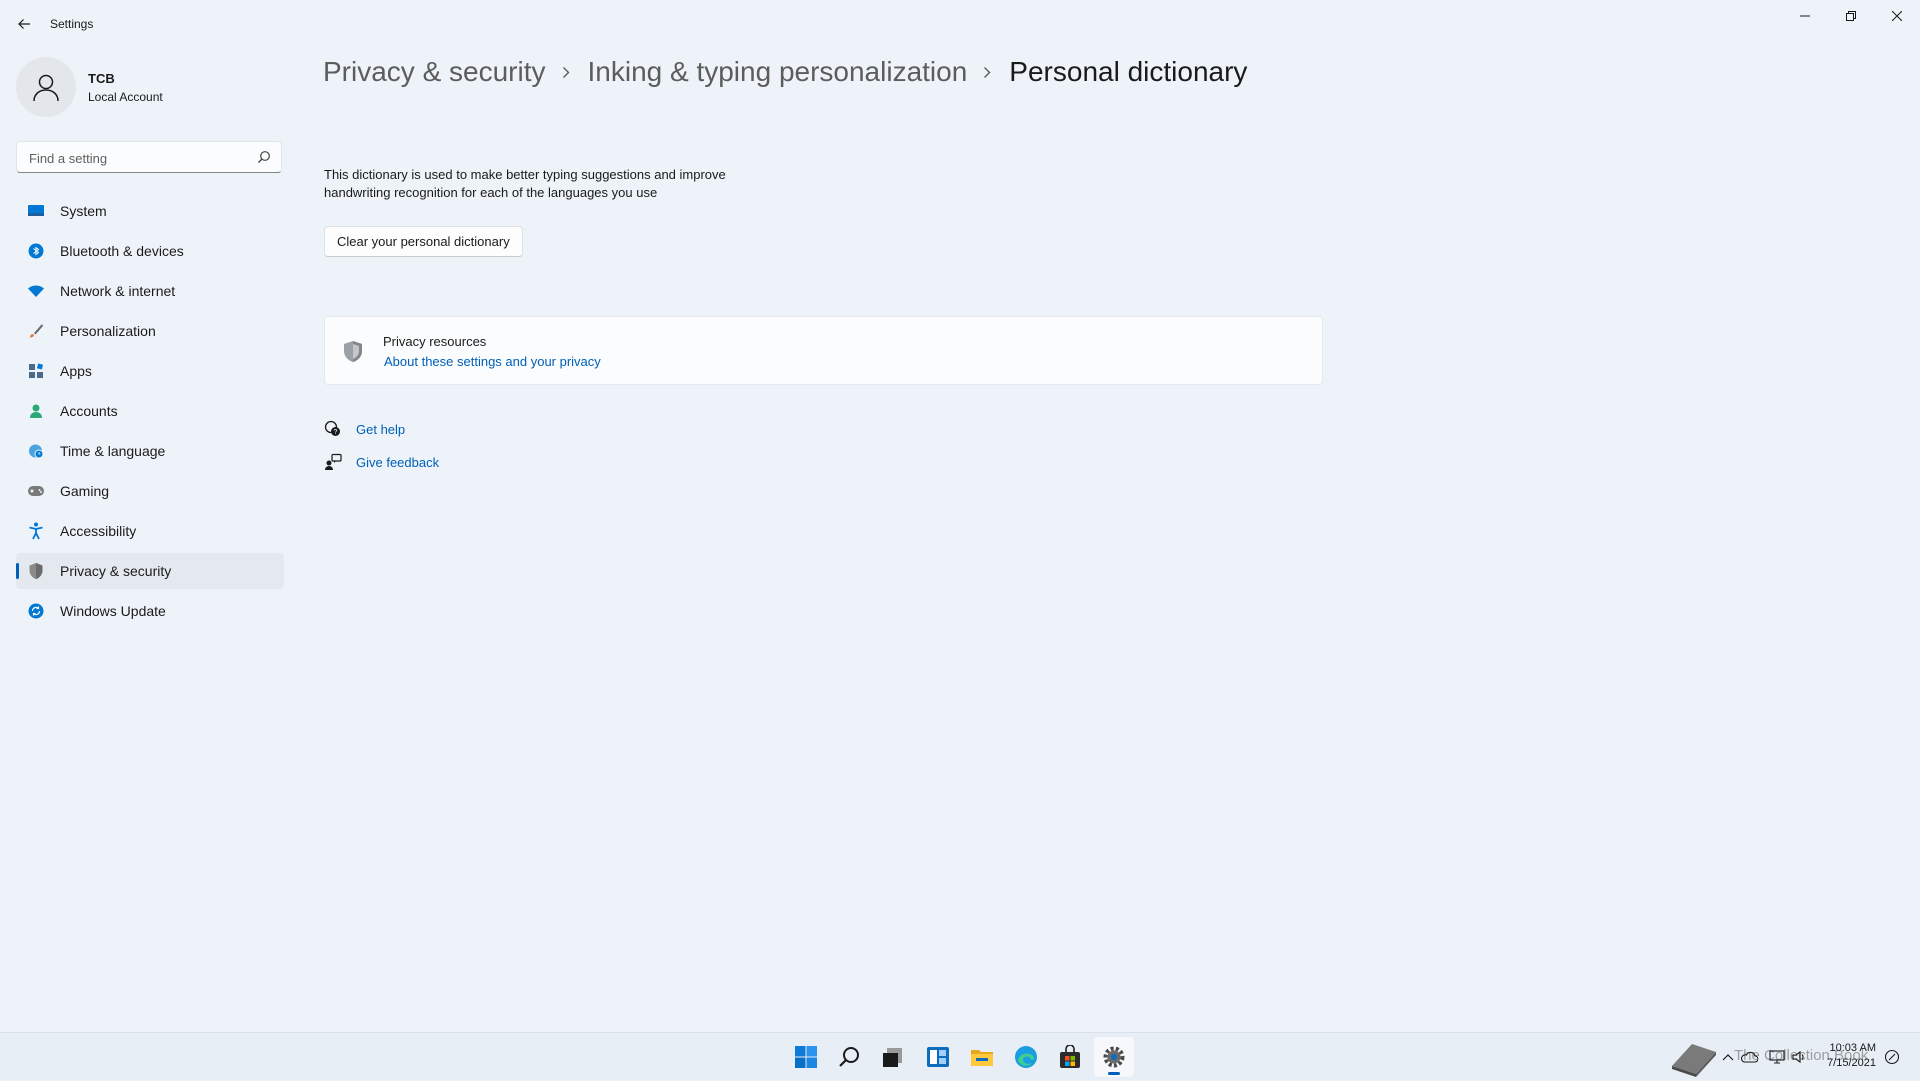  I want to click on get-help-link: ? Get help, so click(364, 429).